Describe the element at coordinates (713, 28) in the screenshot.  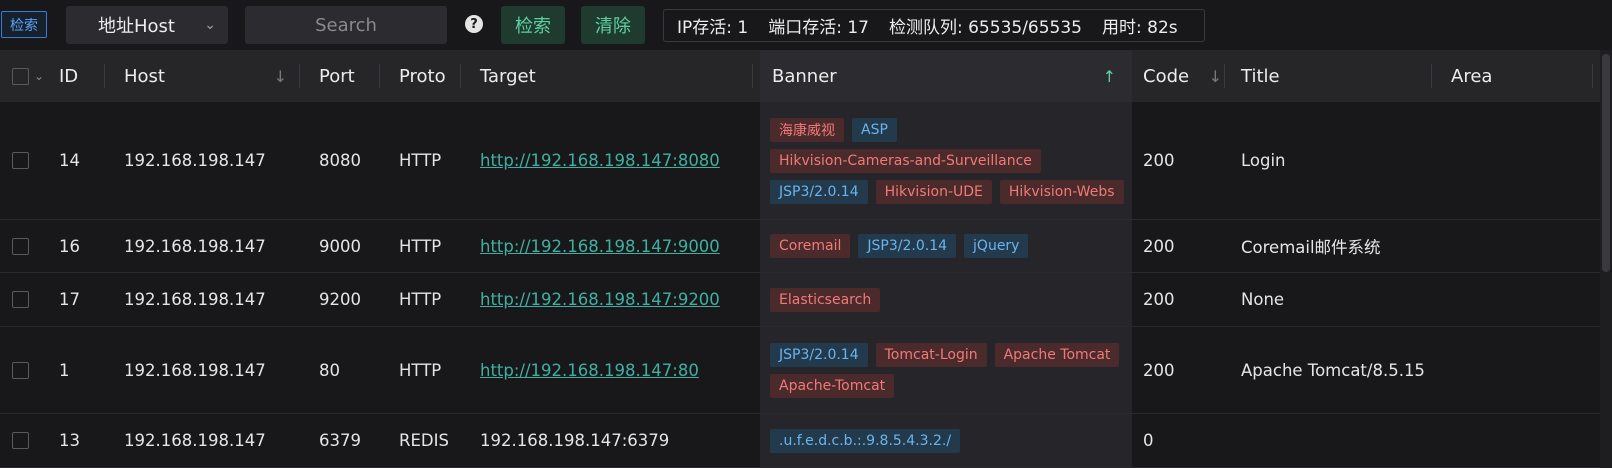
I see `ip-alive-stat: IP存活: 1` at that location.